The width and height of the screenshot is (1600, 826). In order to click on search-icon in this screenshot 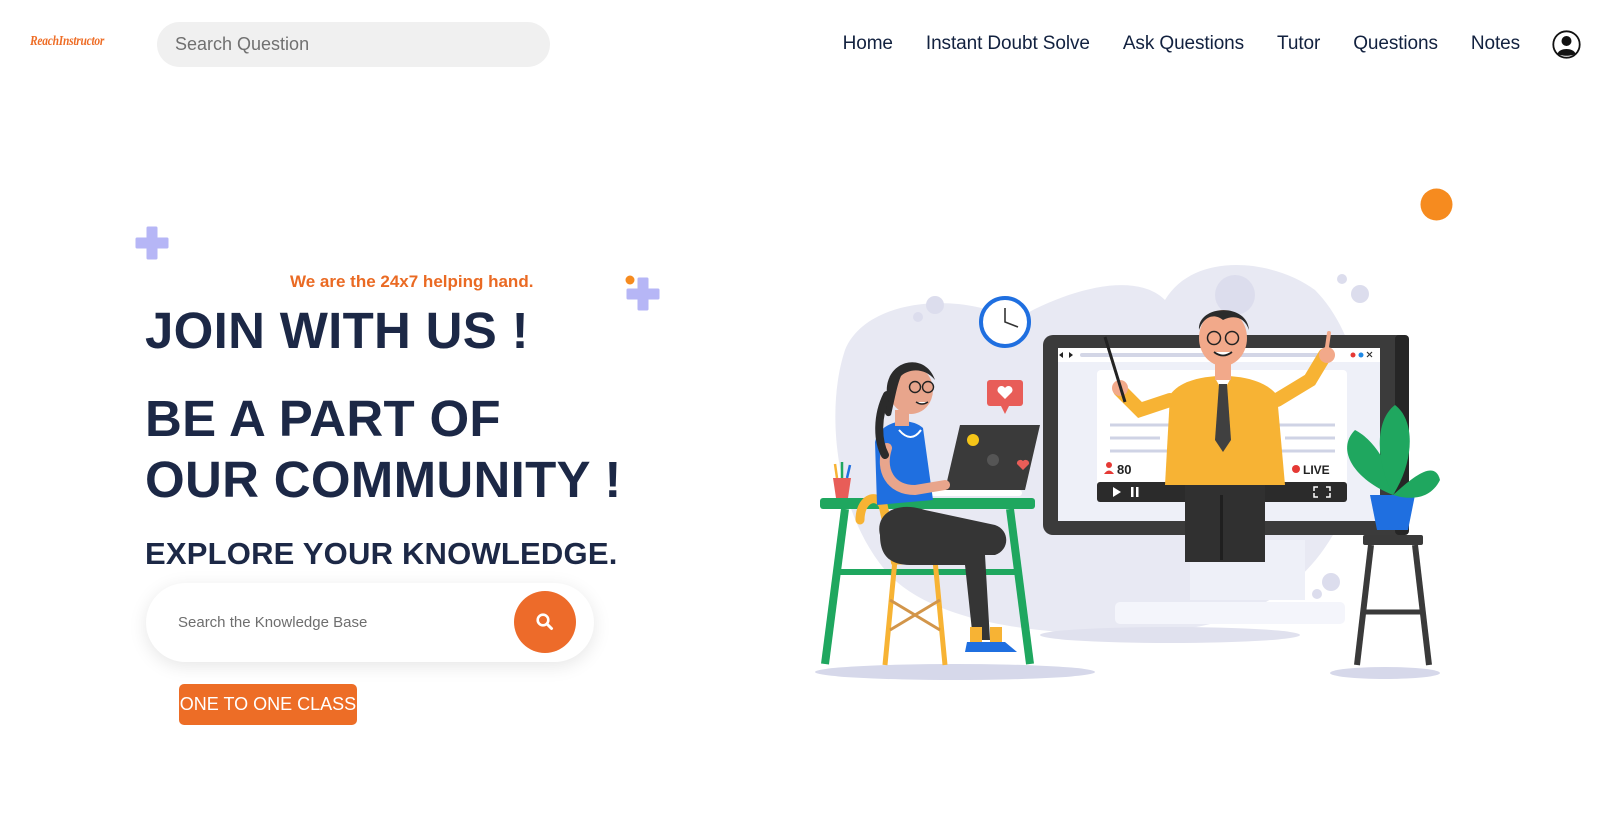, I will do `click(544, 621)`.